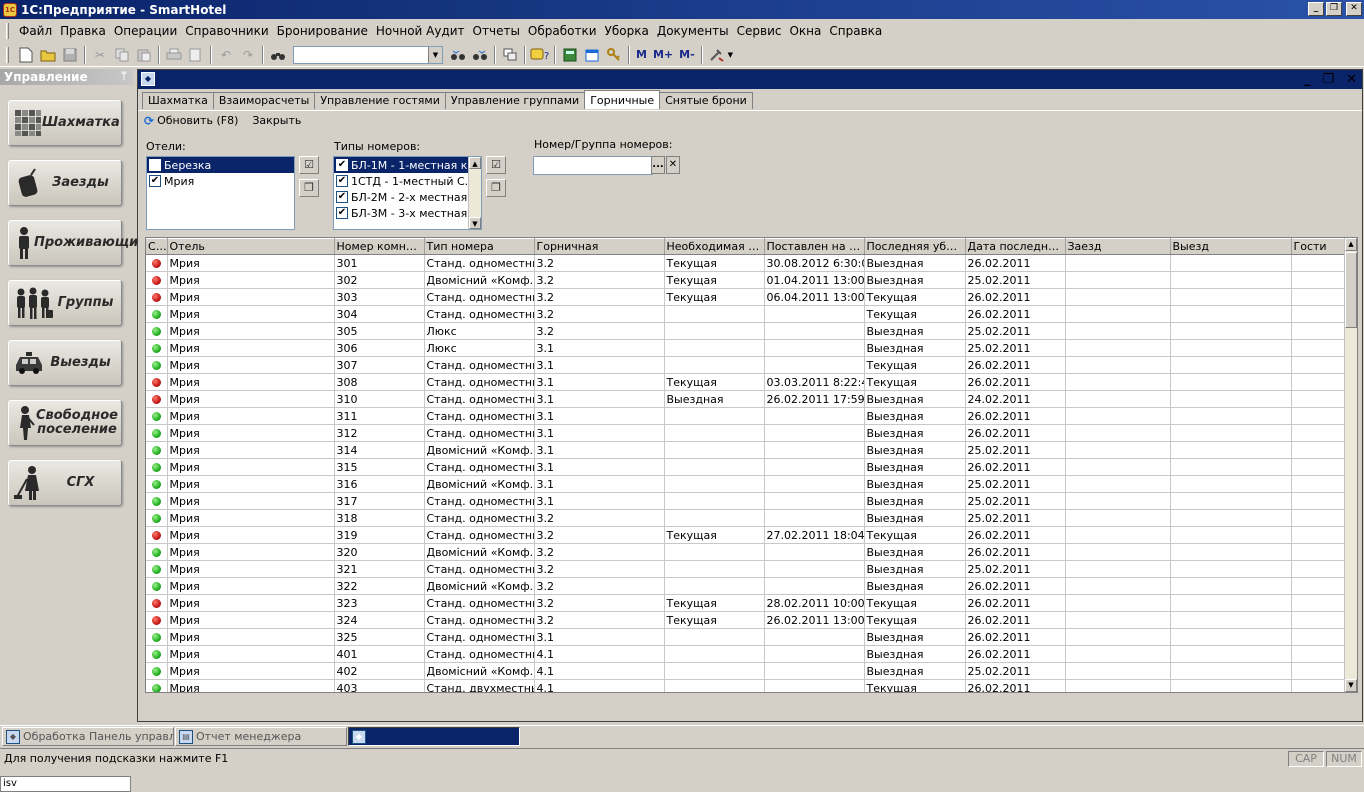  I want to click on menu-edit: Правка, so click(83, 31).